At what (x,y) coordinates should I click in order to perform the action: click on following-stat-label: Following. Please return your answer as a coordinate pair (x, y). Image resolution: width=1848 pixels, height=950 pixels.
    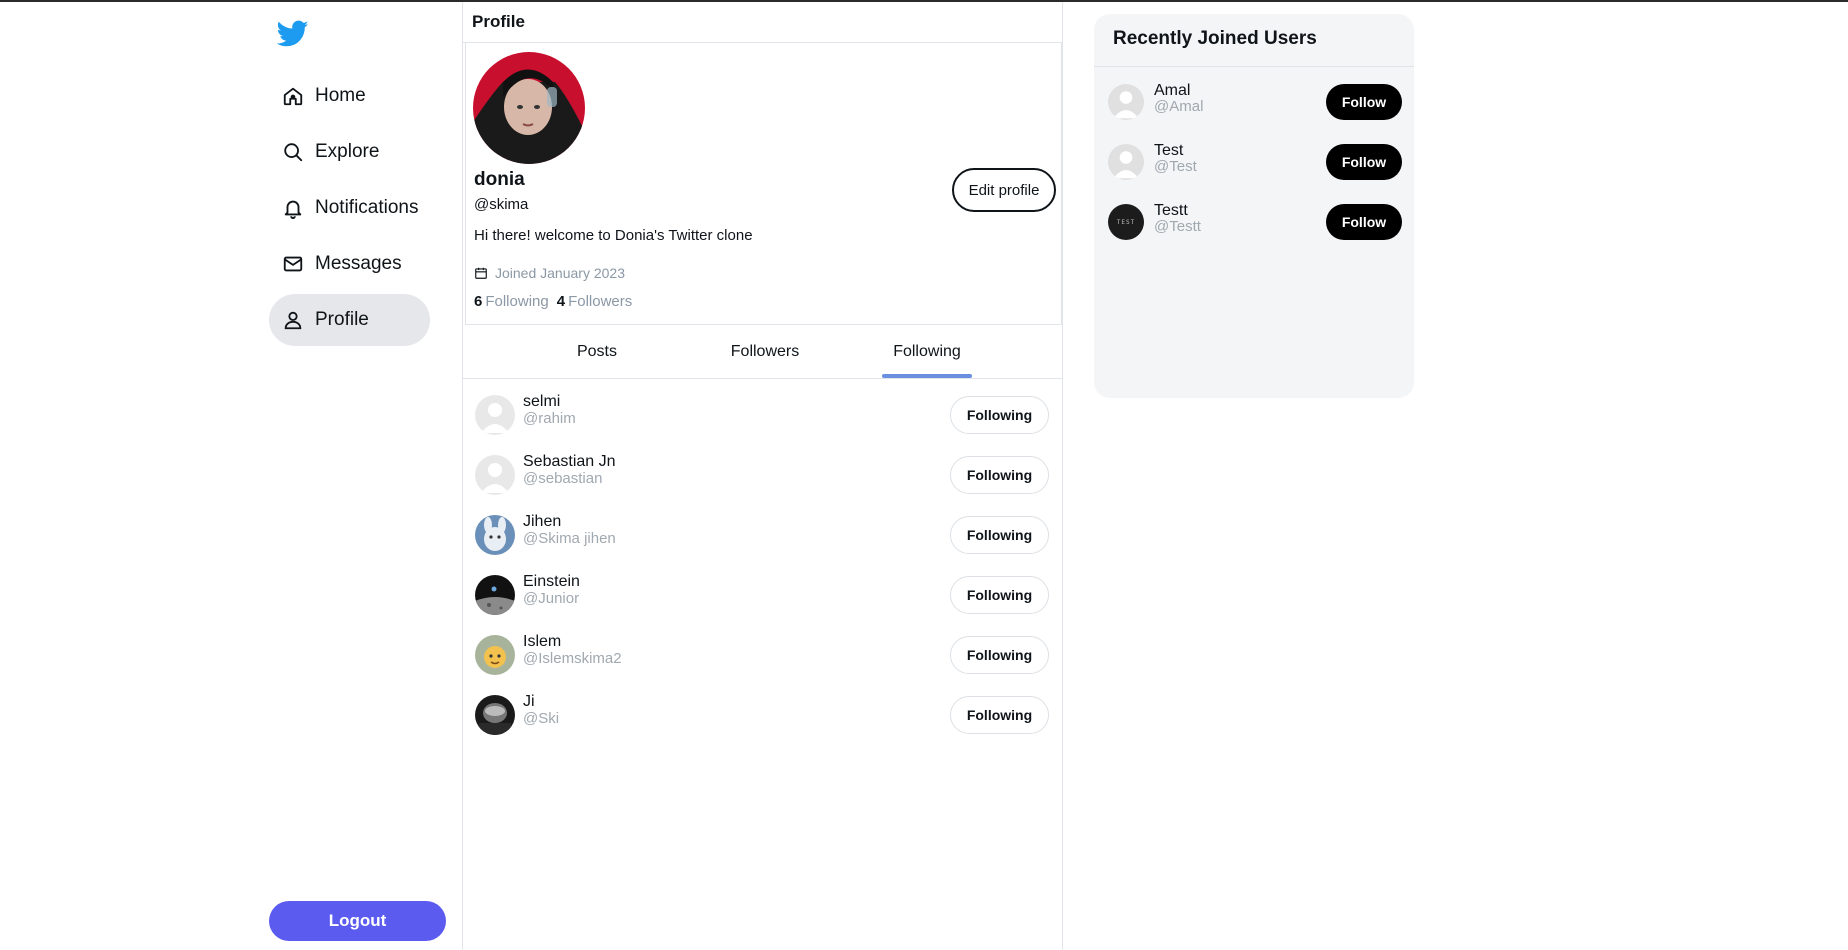
    Looking at the image, I should click on (517, 301).